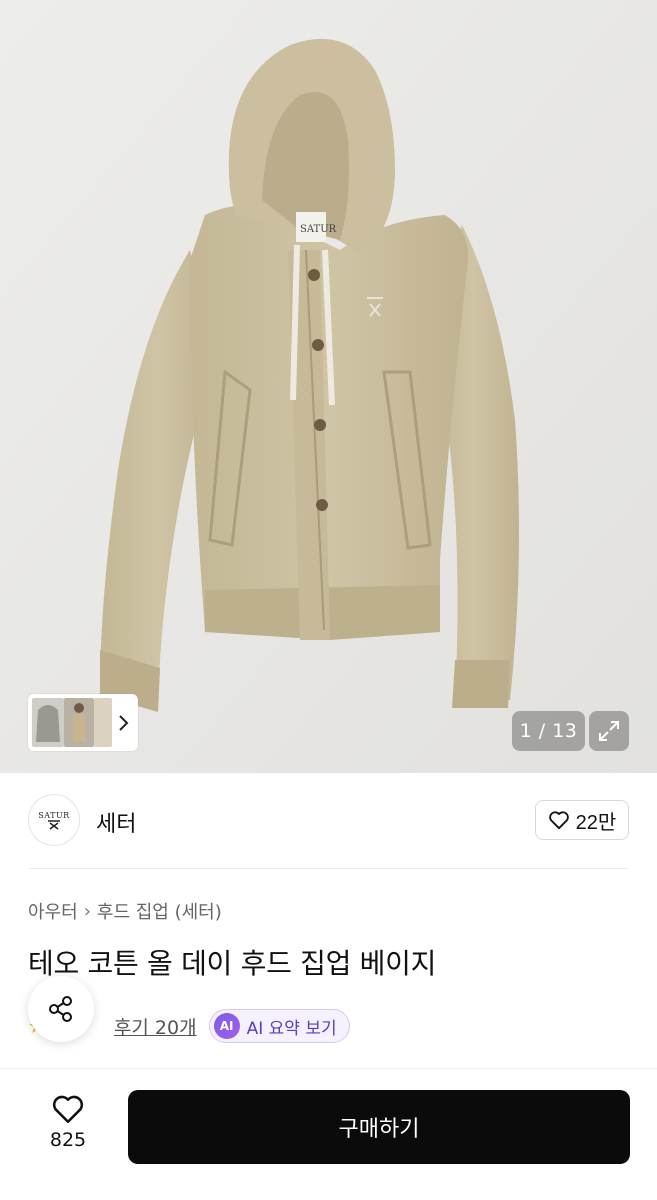  I want to click on brand-logo: SATUR, so click(54, 820).